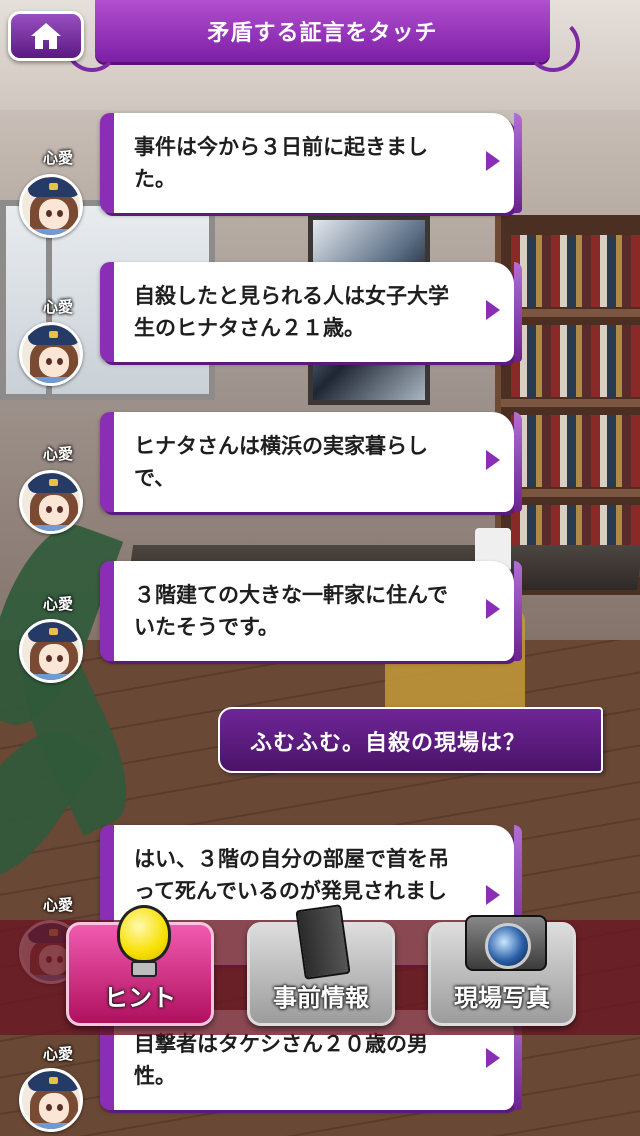  I want to click on scene-photo-button: 現場写真, so click(502, 970).